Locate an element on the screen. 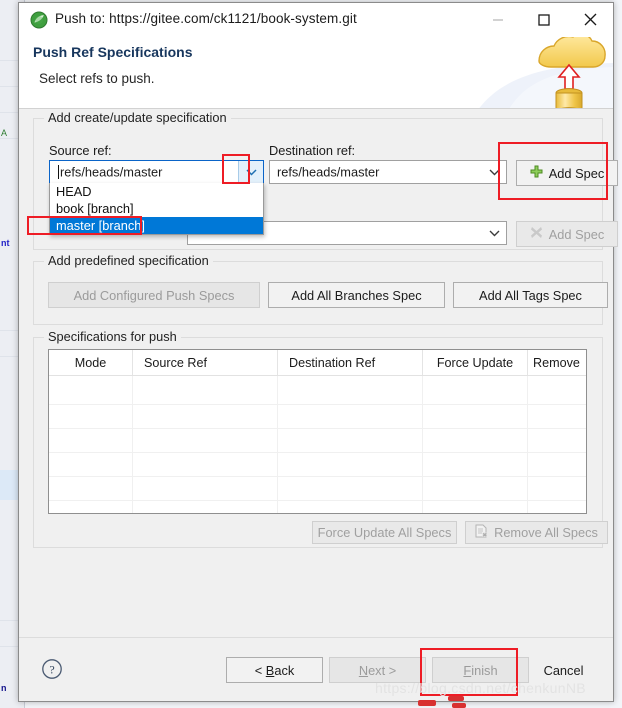 Image resolution: width=622 pixels, height=708 pixels. finish-button-label: Finish is located at coordinates (480, 670).